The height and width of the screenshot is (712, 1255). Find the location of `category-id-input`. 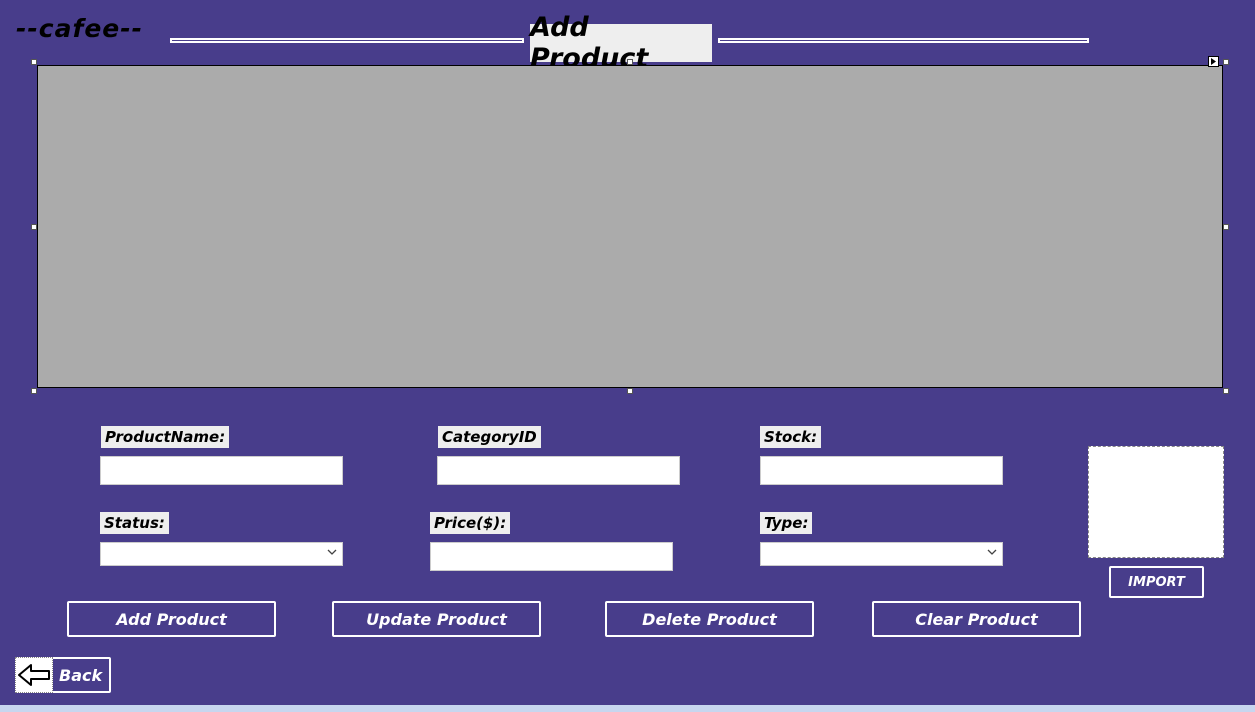

category-id-input is located at coordinates (558, 470).